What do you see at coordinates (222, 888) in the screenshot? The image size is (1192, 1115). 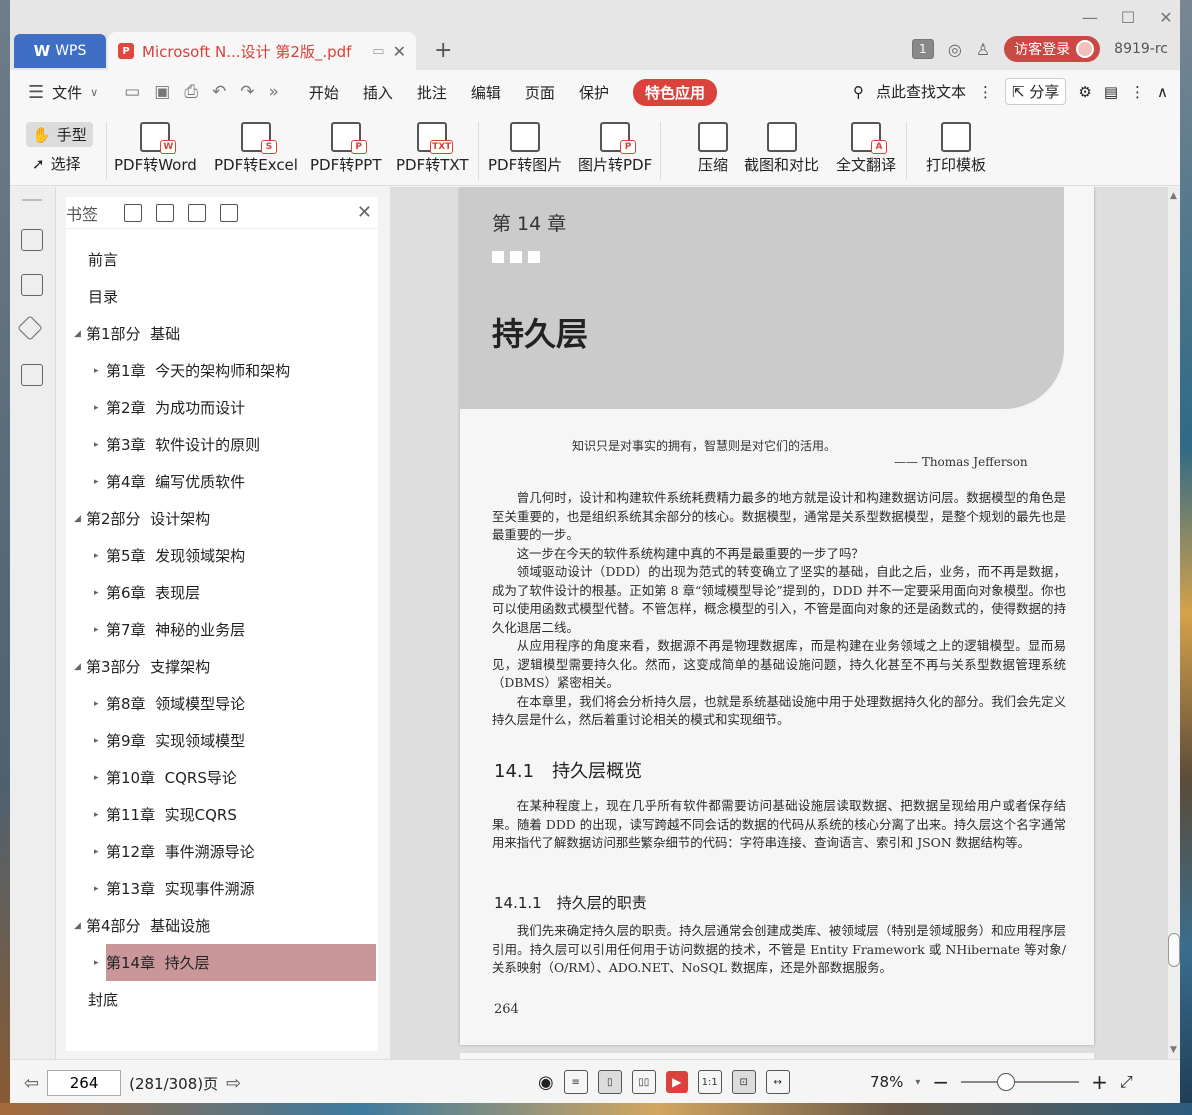 I see `bookmark-chapter: ▸ 第13章 实现事件溯源` at bounding box center [222, 888].